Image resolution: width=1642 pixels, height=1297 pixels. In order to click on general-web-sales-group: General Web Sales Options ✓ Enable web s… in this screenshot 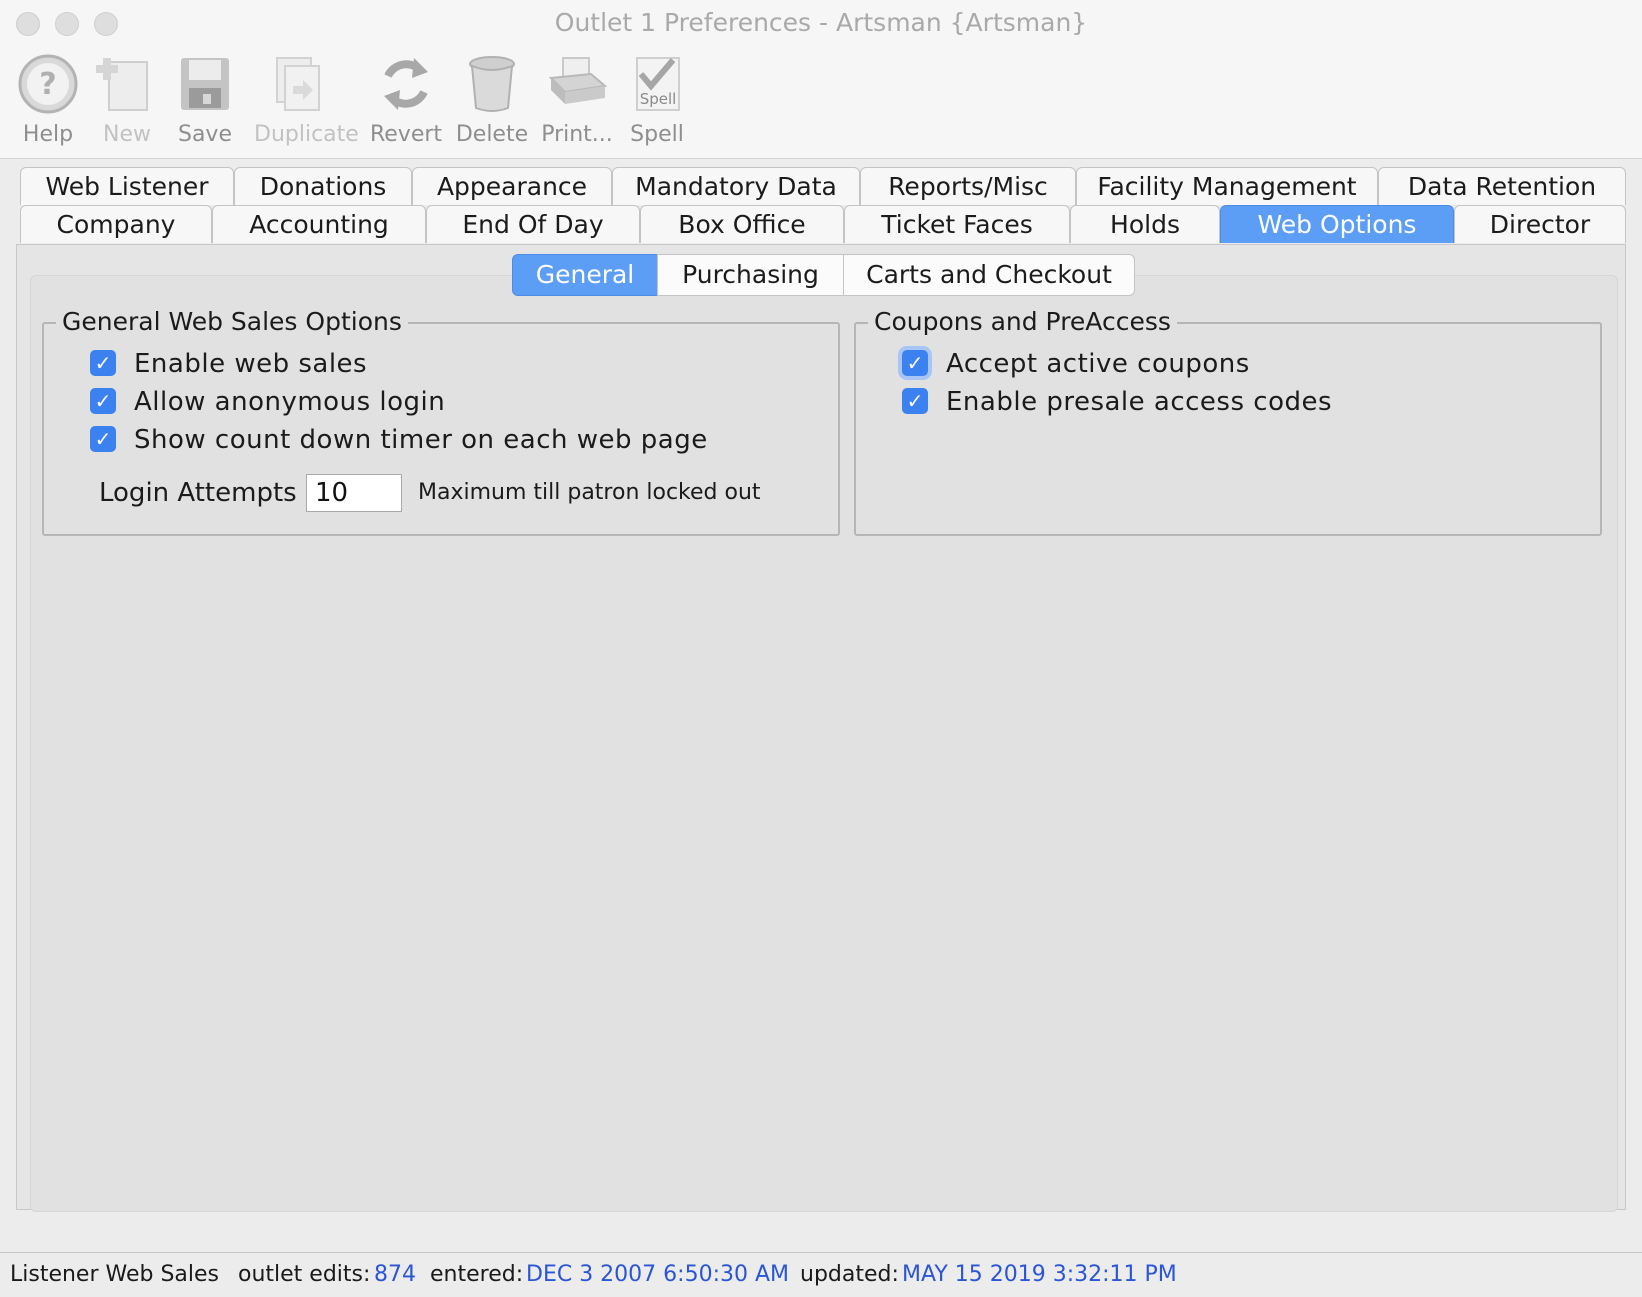, I will do `click(441, 421)`.